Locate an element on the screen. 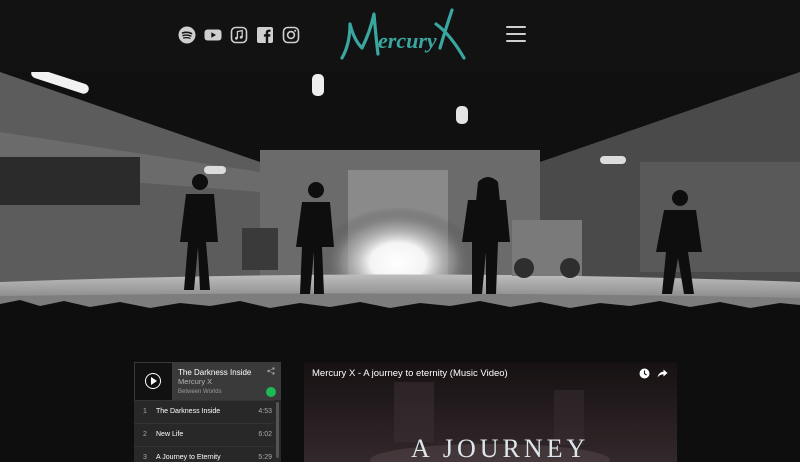 Image resolution: width=800 pixels, height=462 pixels. mercuryx-logo: ercury is located at coordinates (404, 34).